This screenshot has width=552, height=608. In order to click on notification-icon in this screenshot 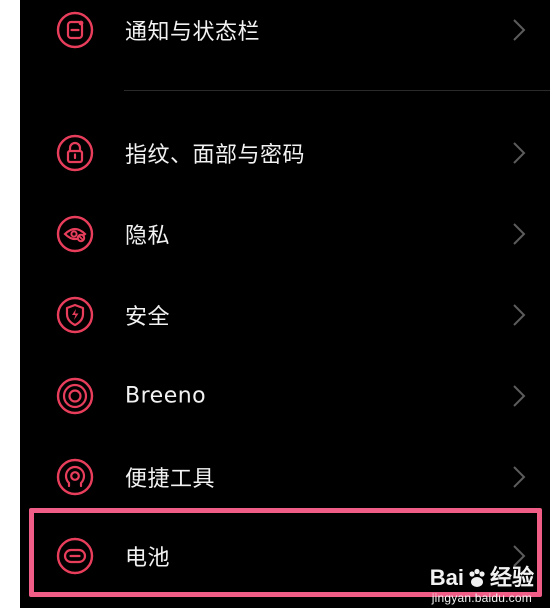, I will do `click(75, 30)`.